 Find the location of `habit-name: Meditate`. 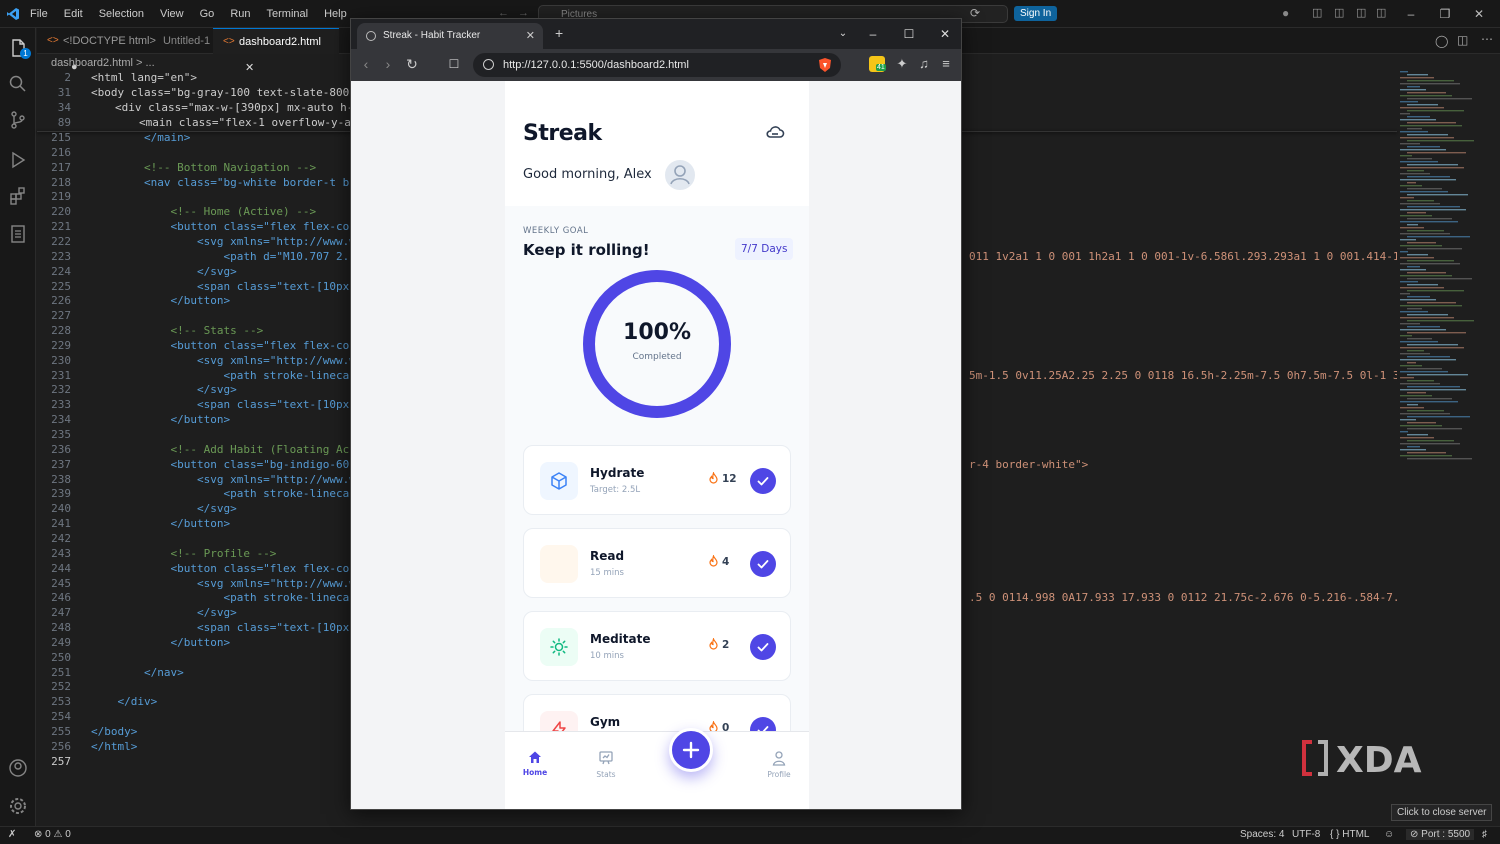

habit-name: Meditate is located at coordinates (620, 639).